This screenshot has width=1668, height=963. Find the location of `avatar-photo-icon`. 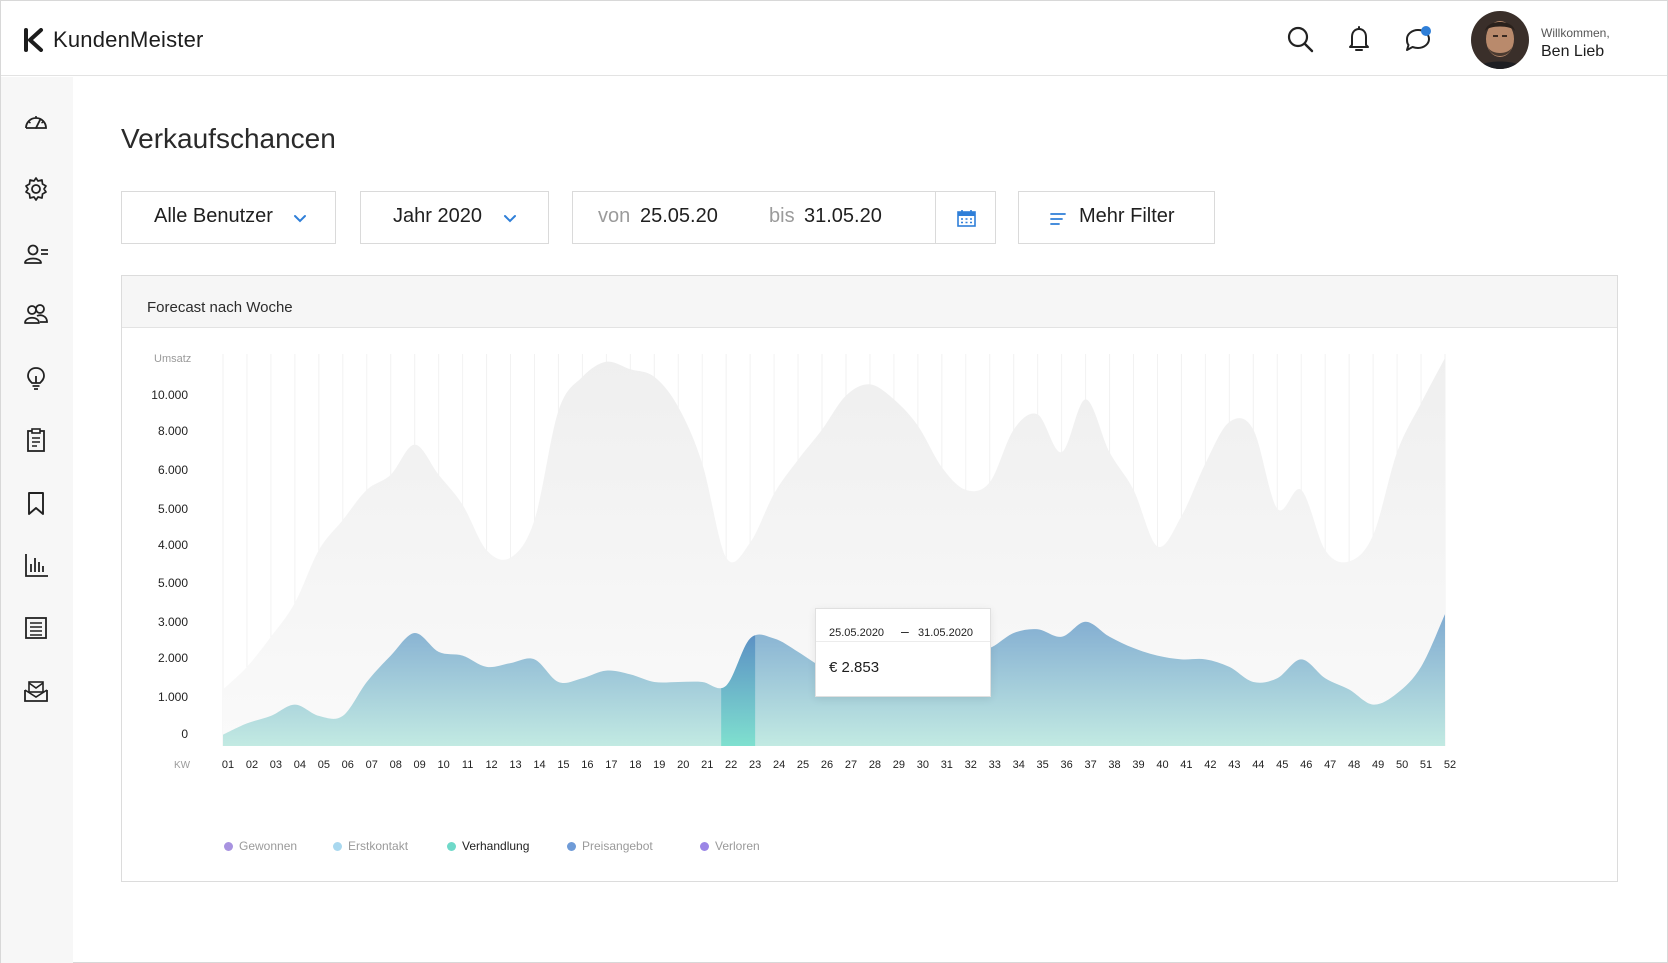

avatar-photo-icon is located at coordinates (1500, 40).